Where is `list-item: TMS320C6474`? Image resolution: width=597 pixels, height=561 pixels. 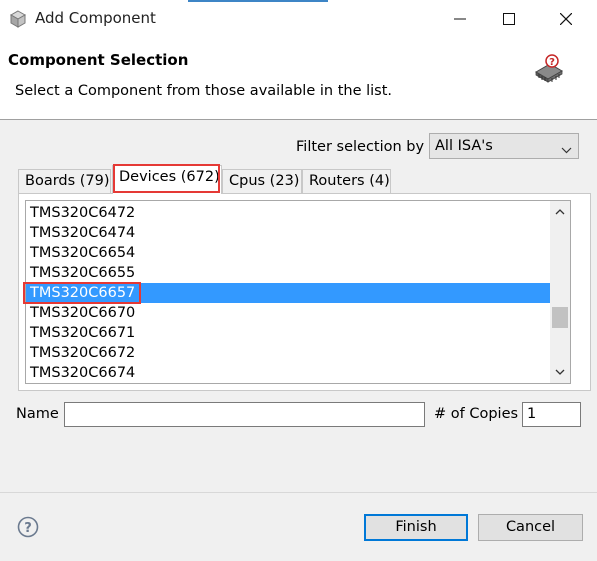
list-item: TMS320C6474 is located at coordinates (288, 233).